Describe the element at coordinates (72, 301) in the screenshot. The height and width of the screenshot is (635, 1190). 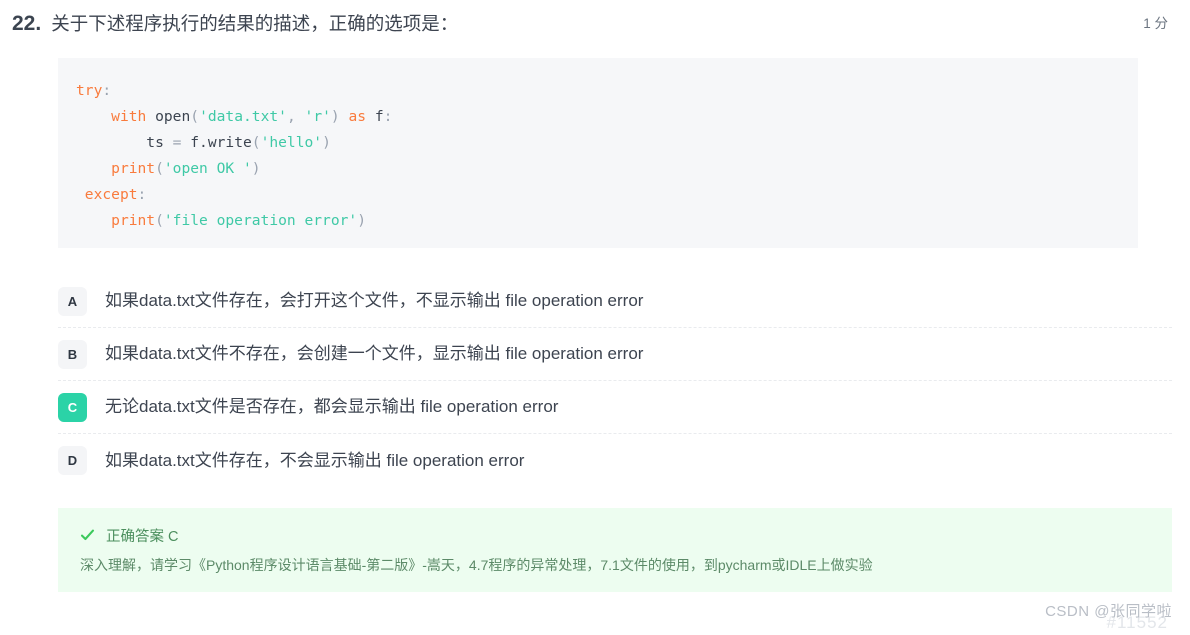
I see `option-badge-a: A` at that location.